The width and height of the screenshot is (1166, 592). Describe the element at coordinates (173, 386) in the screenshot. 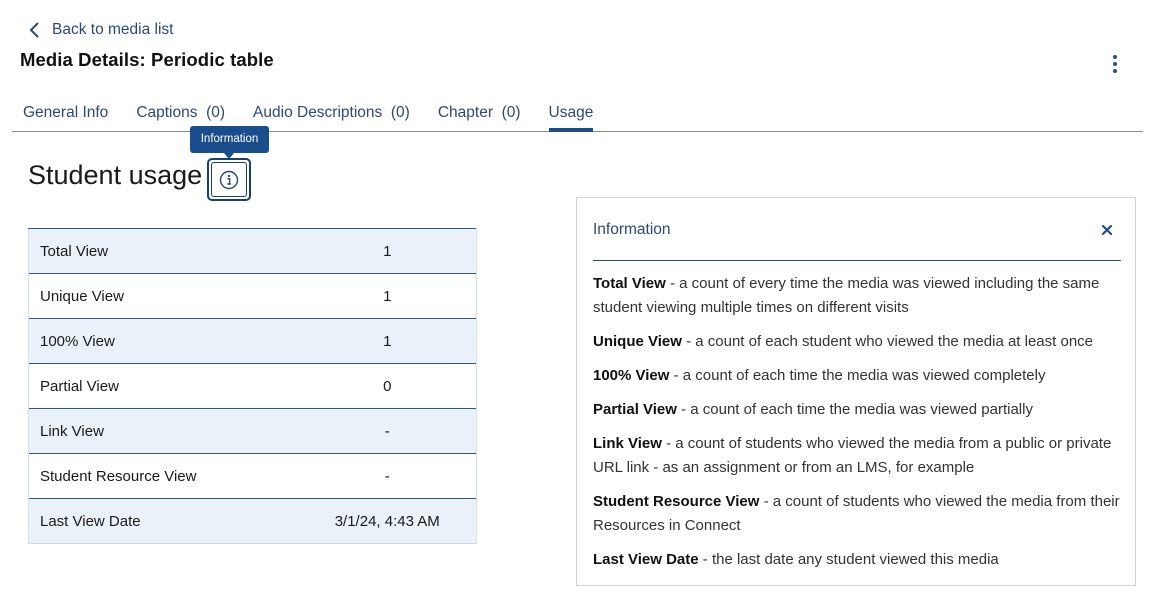

I see `row-label: Partial View` at that location.